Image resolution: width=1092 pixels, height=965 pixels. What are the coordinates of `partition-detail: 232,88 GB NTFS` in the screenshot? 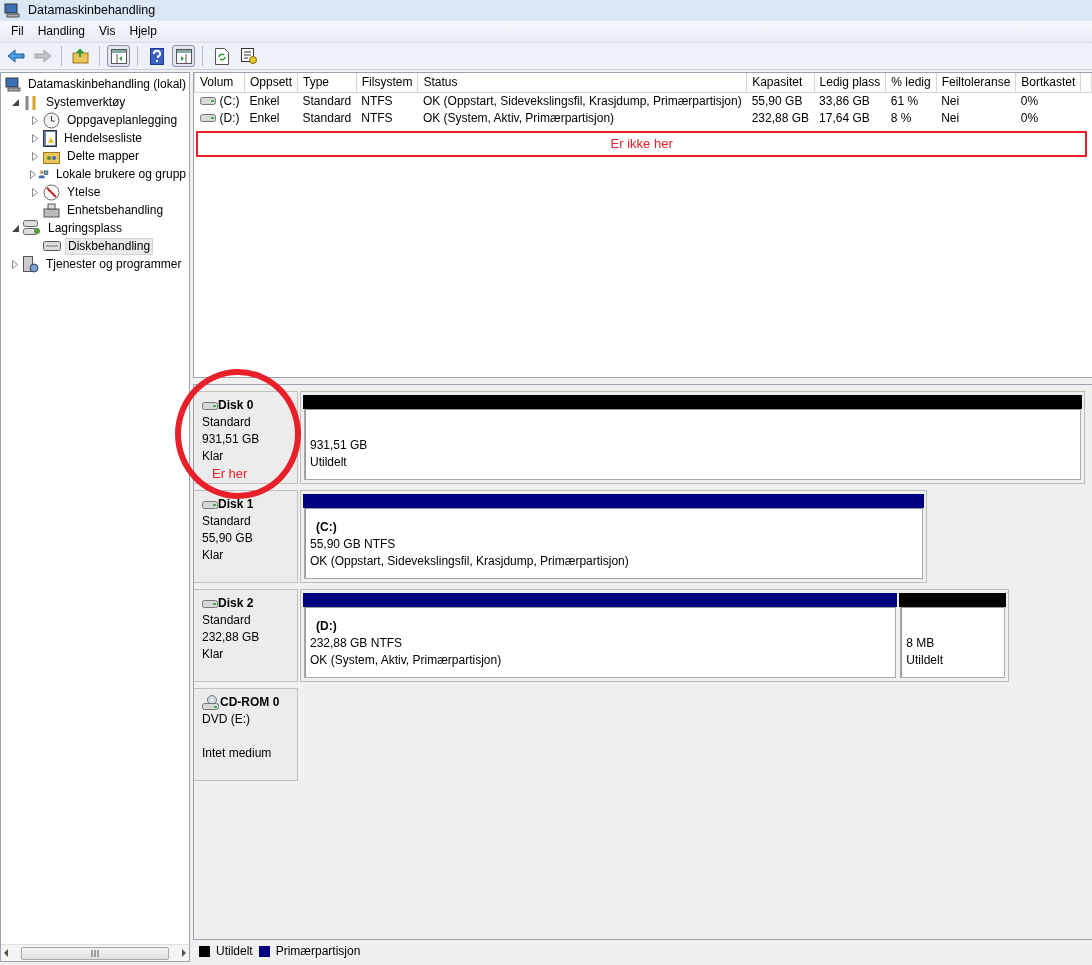 It's located at (357, 643).